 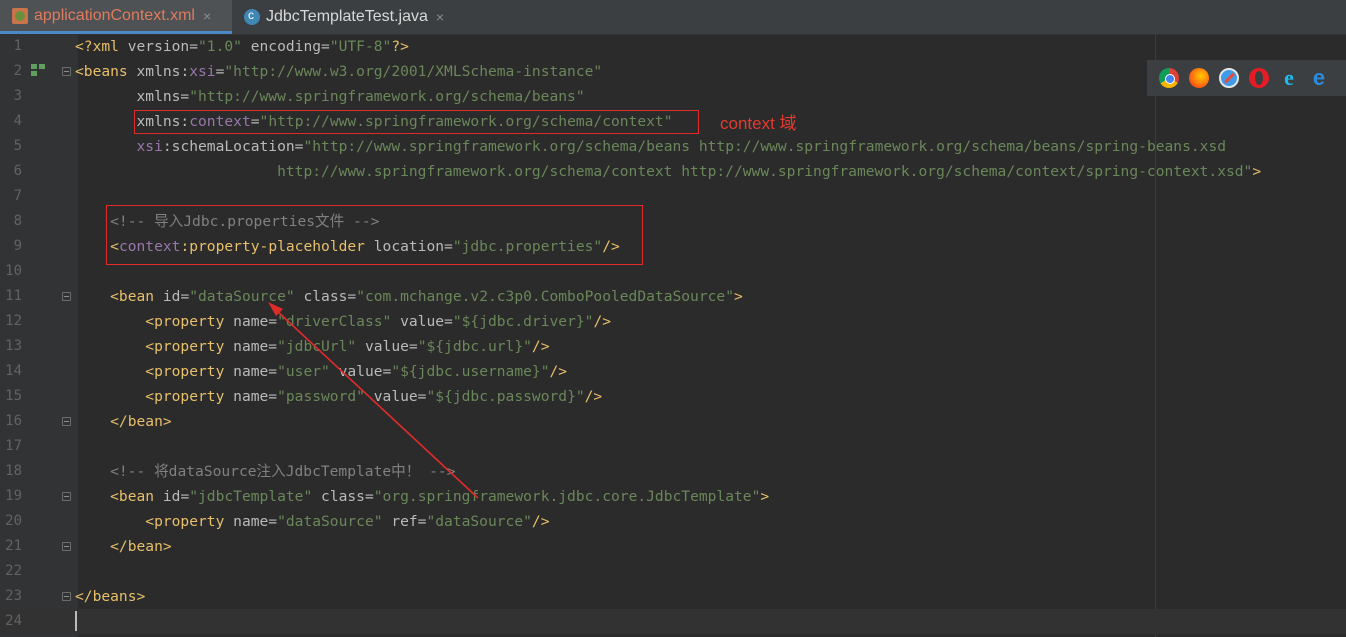 I want to click on line-number: 14, so click(x=13, y=371).